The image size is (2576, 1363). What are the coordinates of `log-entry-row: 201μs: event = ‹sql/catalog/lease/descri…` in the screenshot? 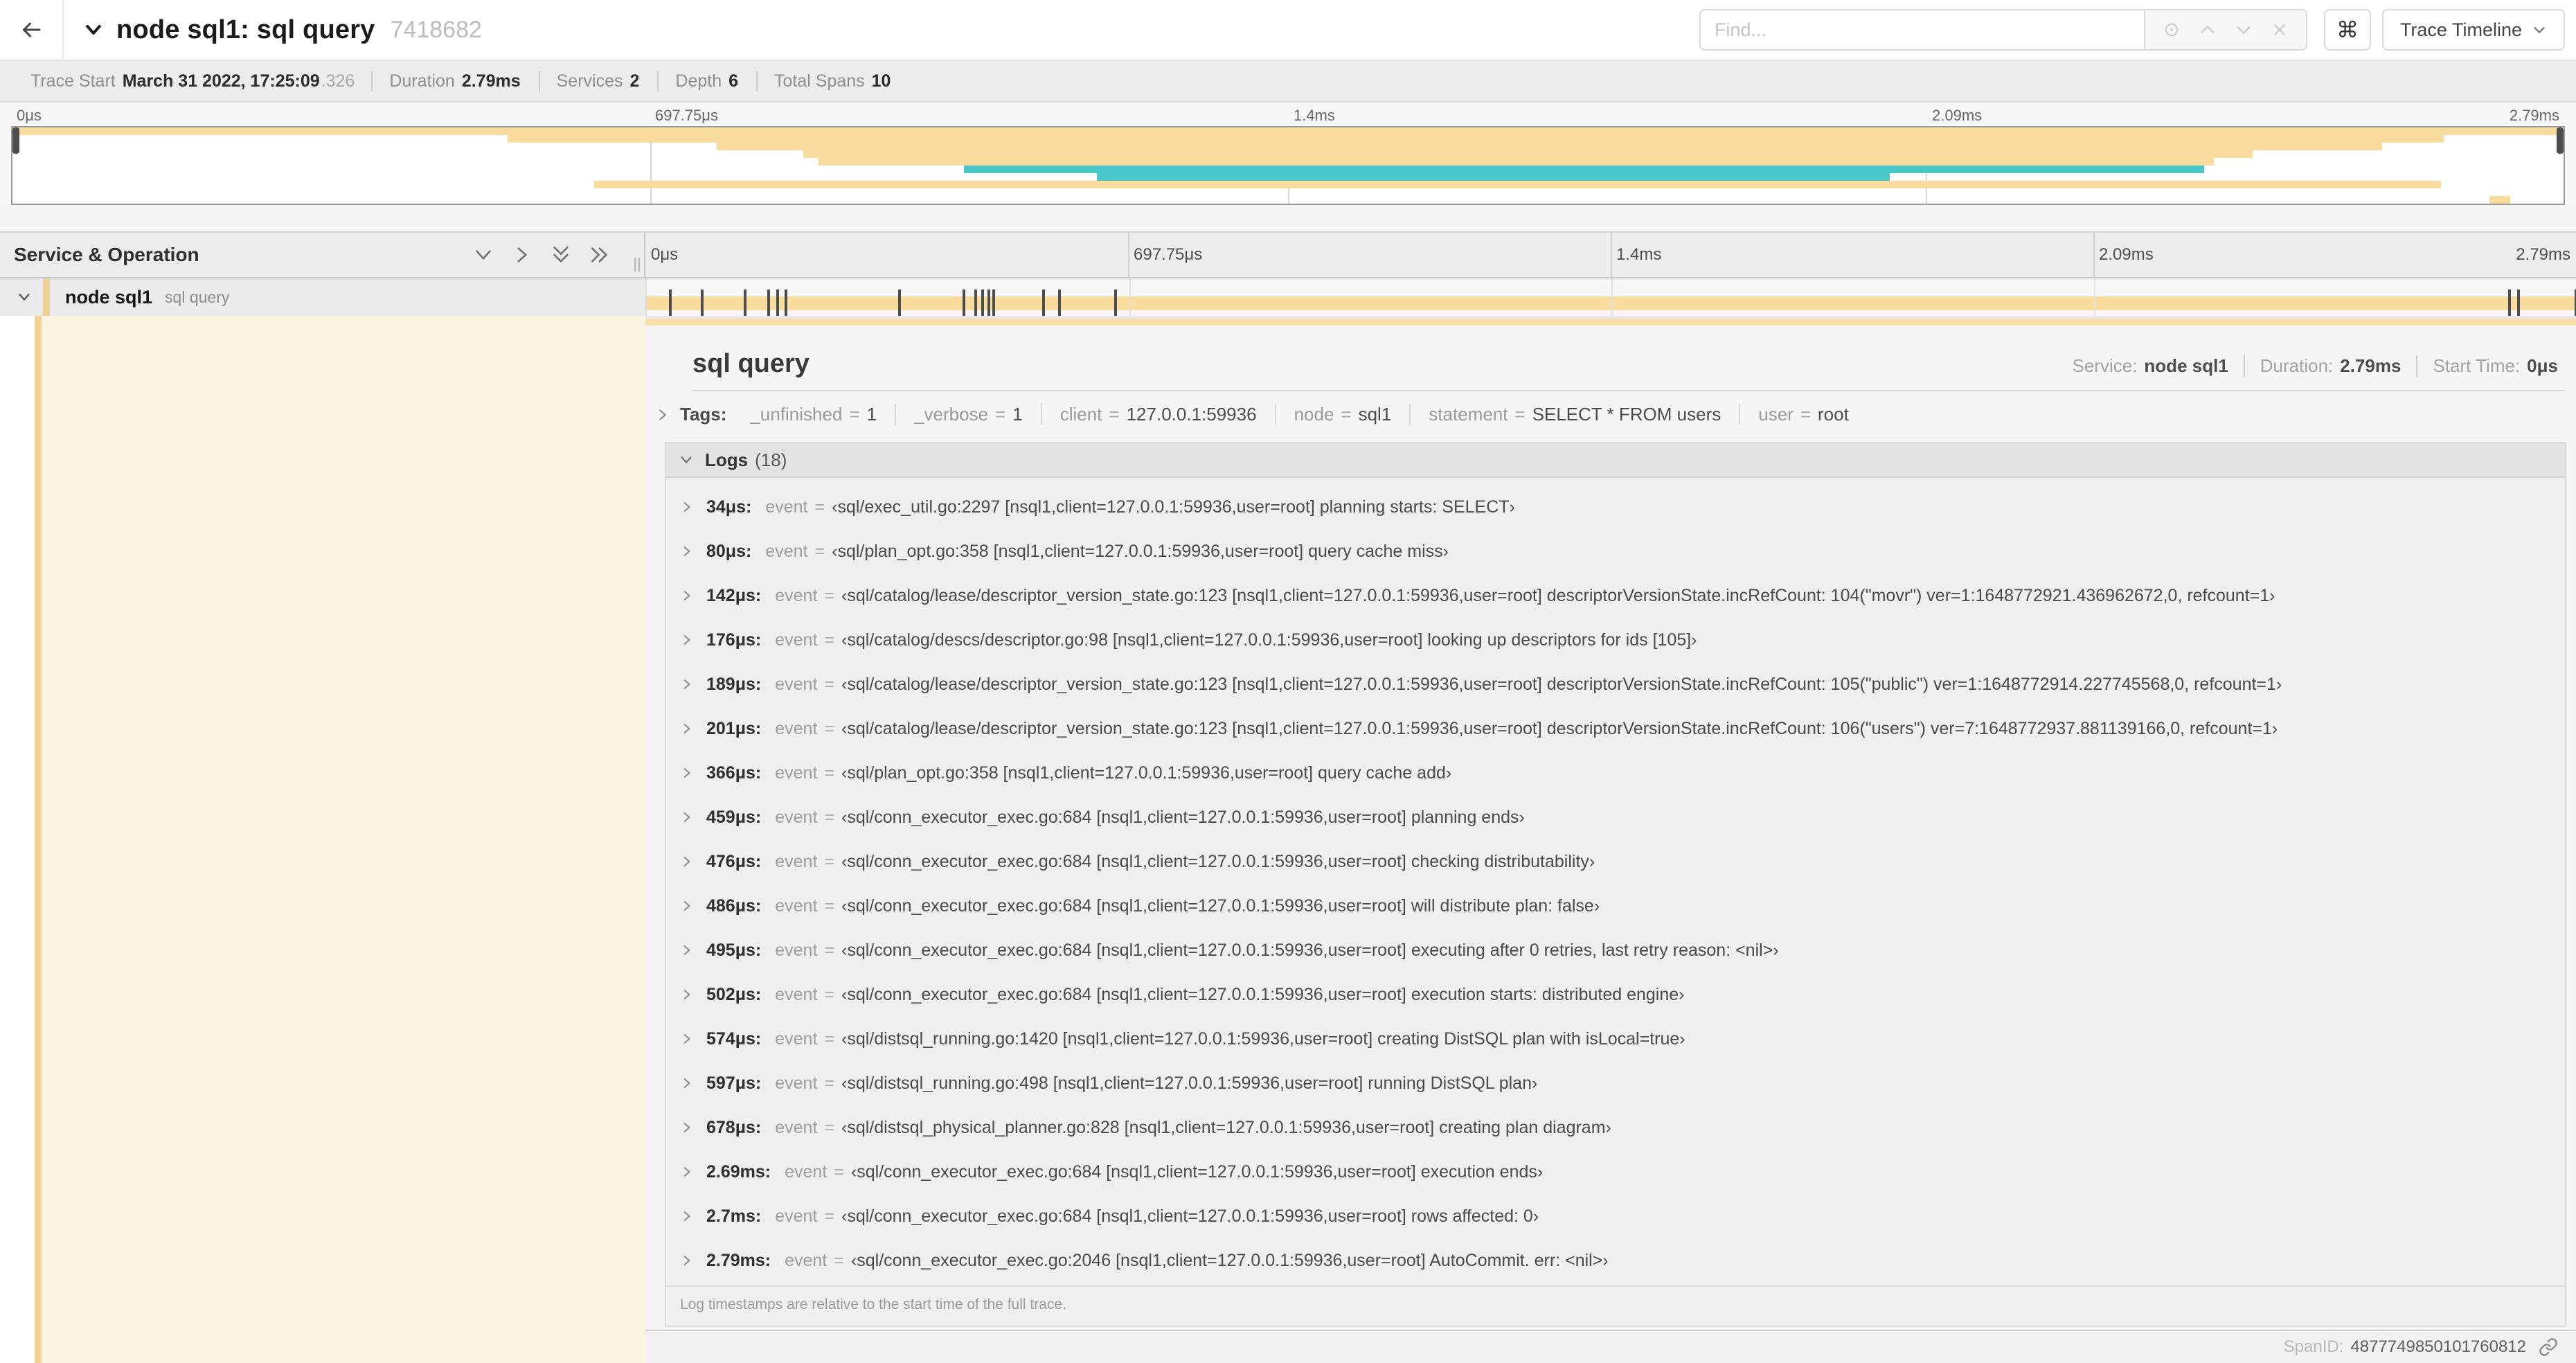 It's located at (1615, 728).